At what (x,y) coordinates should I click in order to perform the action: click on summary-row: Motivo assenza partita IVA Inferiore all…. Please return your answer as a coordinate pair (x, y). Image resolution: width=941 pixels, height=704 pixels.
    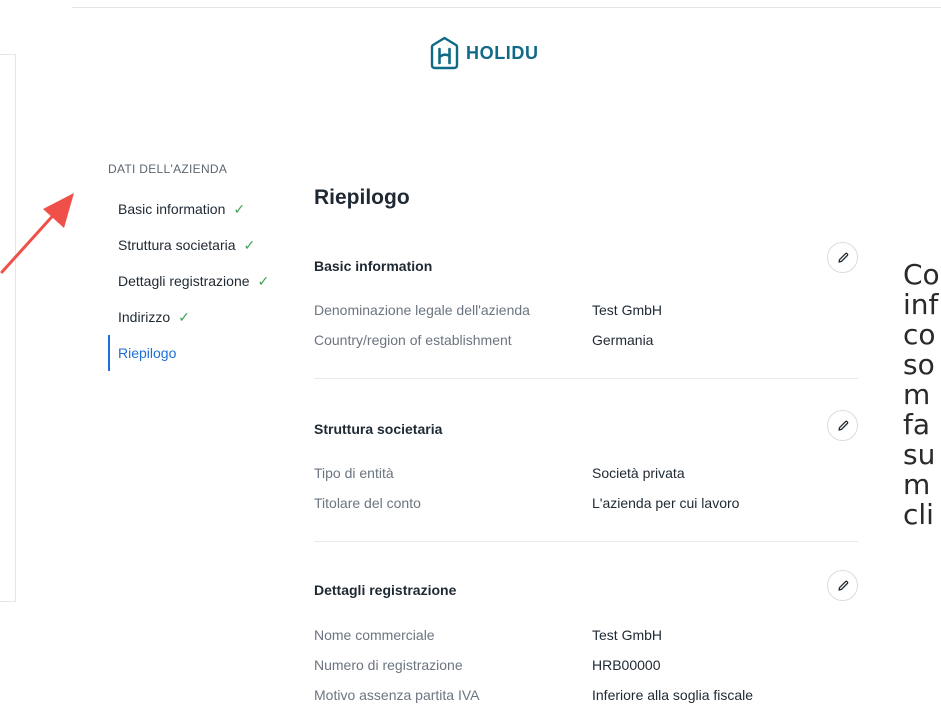
    Looking at the image, I should click on (586, 695).